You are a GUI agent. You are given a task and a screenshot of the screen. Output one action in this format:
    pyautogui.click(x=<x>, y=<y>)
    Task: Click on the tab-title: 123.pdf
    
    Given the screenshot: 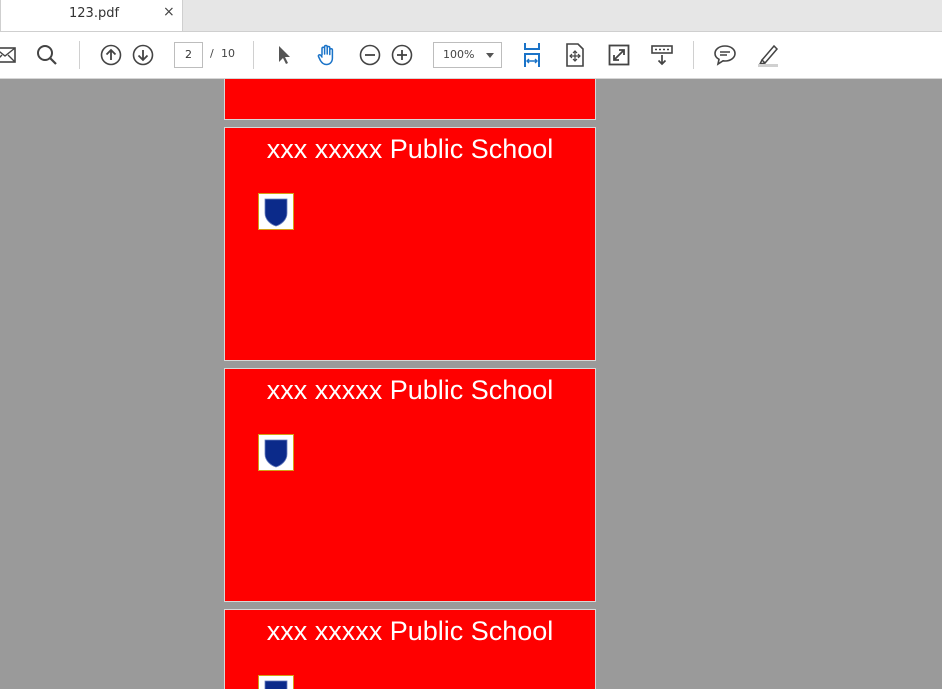 What is the action you would take?
    pyautogui.click(x=94, y=13)
    